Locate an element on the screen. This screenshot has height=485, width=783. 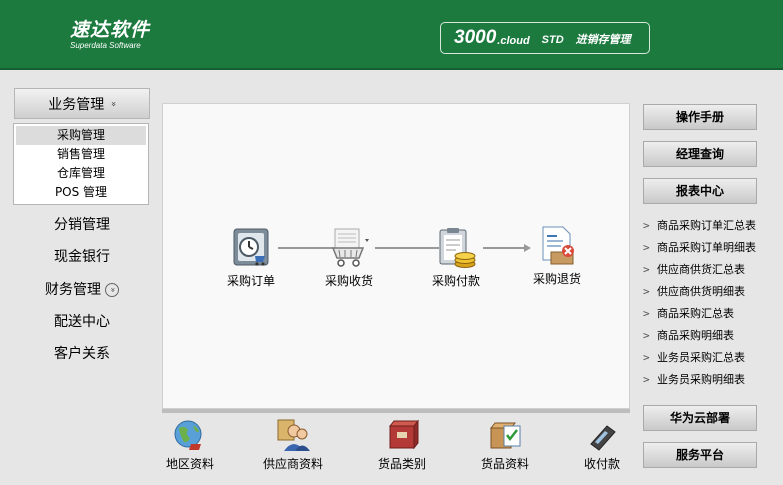
manager-query-button: 经理查询 is located at coordinates (700, 154).